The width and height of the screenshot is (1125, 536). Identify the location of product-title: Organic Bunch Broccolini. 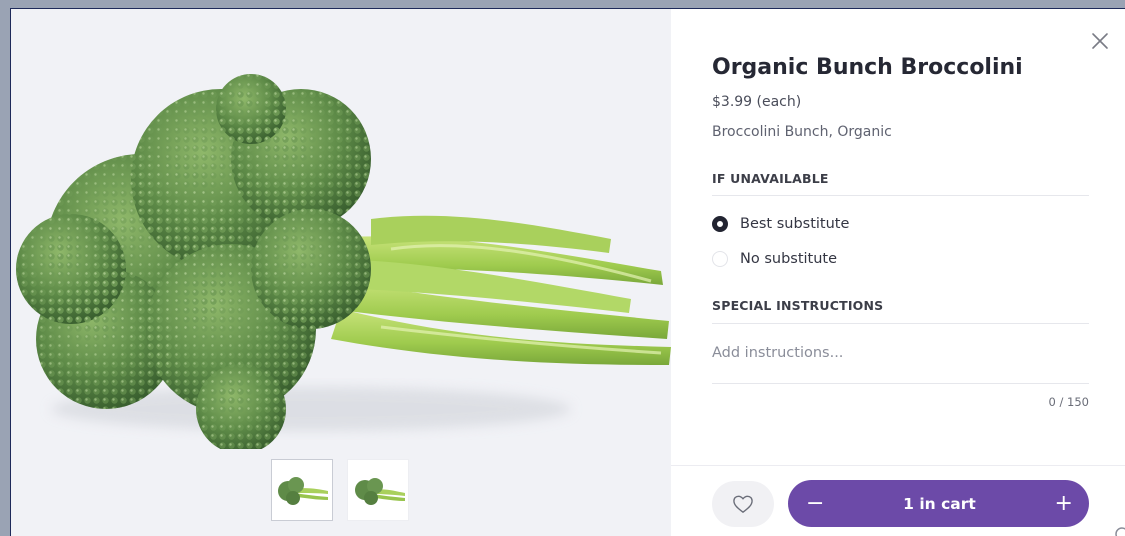
(867, 67).